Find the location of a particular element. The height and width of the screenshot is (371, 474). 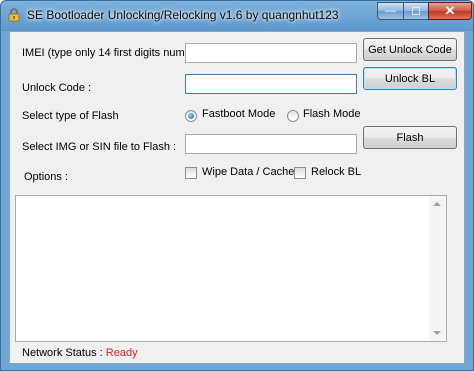

fastboot-mode-radio is located at coordinates (191, 116).